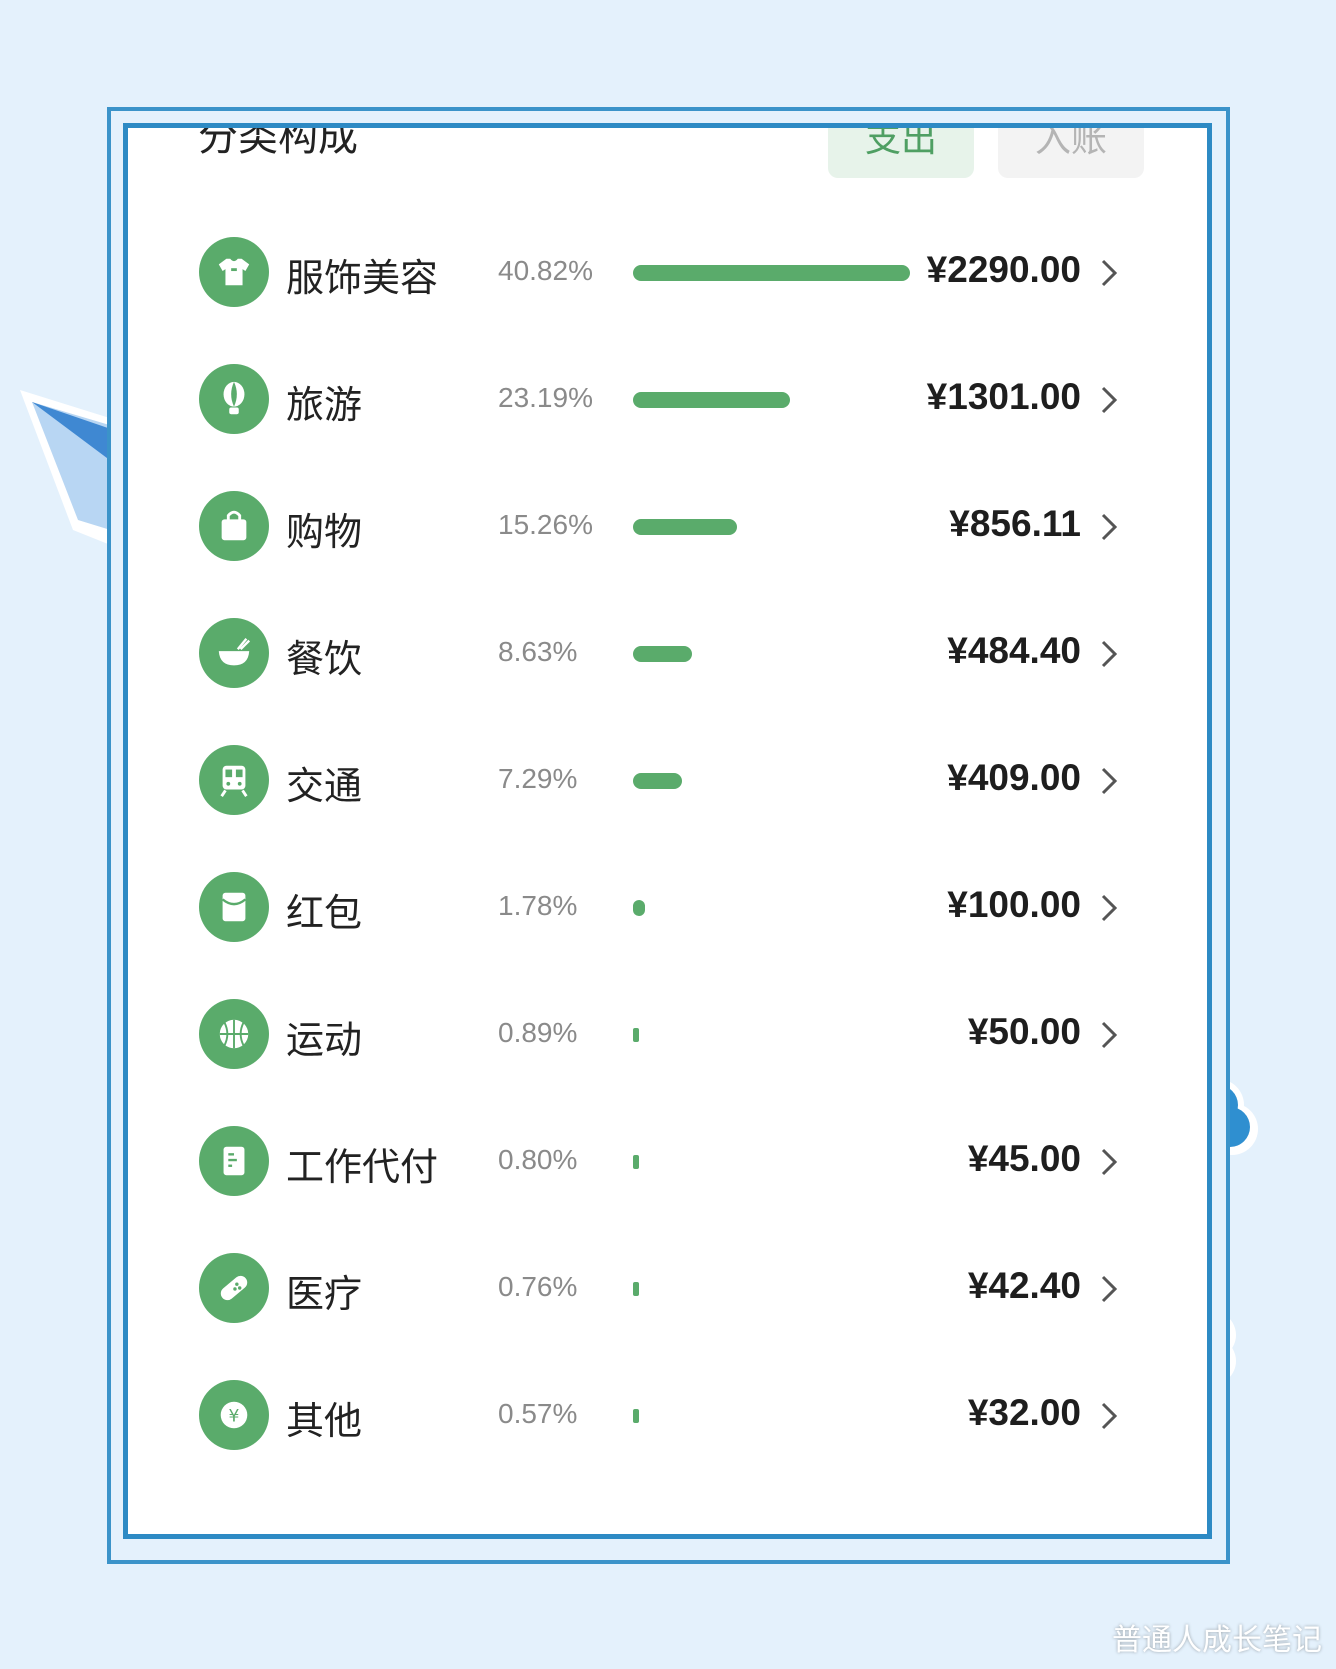  I want to click on shirt-icon, so click(234, 272).